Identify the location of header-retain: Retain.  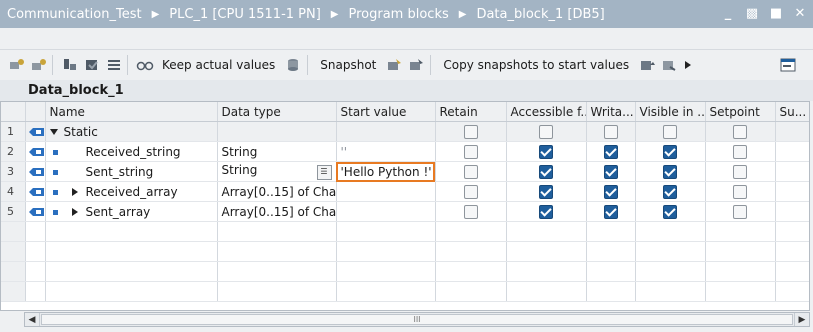
(471, 112).